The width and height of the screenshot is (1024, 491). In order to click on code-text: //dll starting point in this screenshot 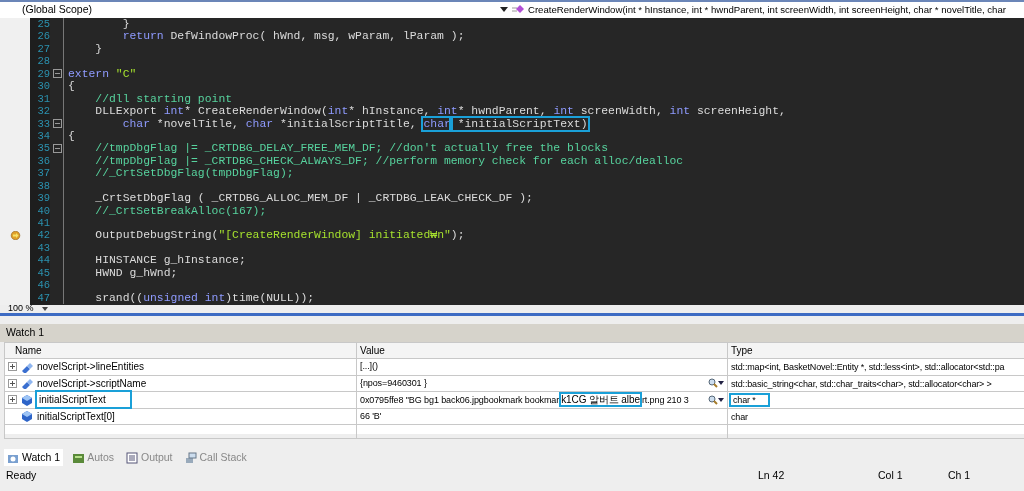, I will do `click(163, 99)`.